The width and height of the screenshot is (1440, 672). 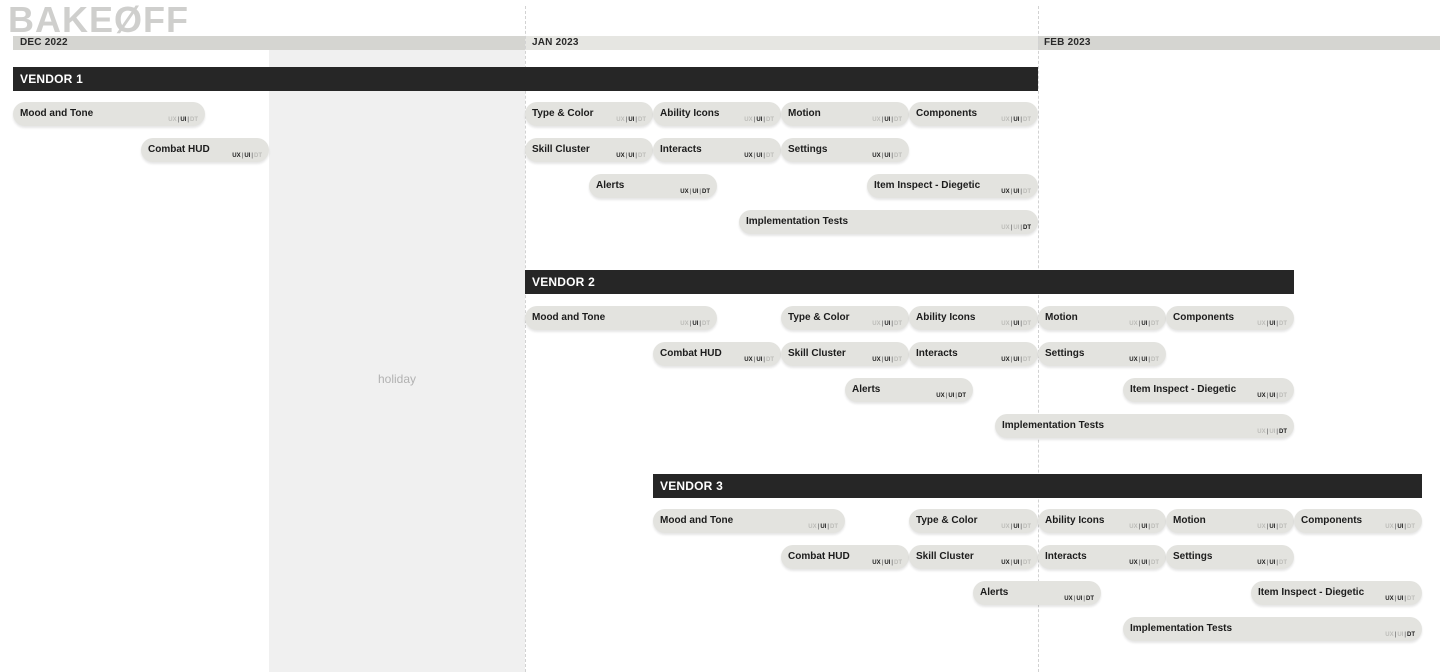 What do you see at coordinates (1067, 42) in the screenshot?
I see `month-label-feb: FEB 2023` at bounding box center [1067, 42].